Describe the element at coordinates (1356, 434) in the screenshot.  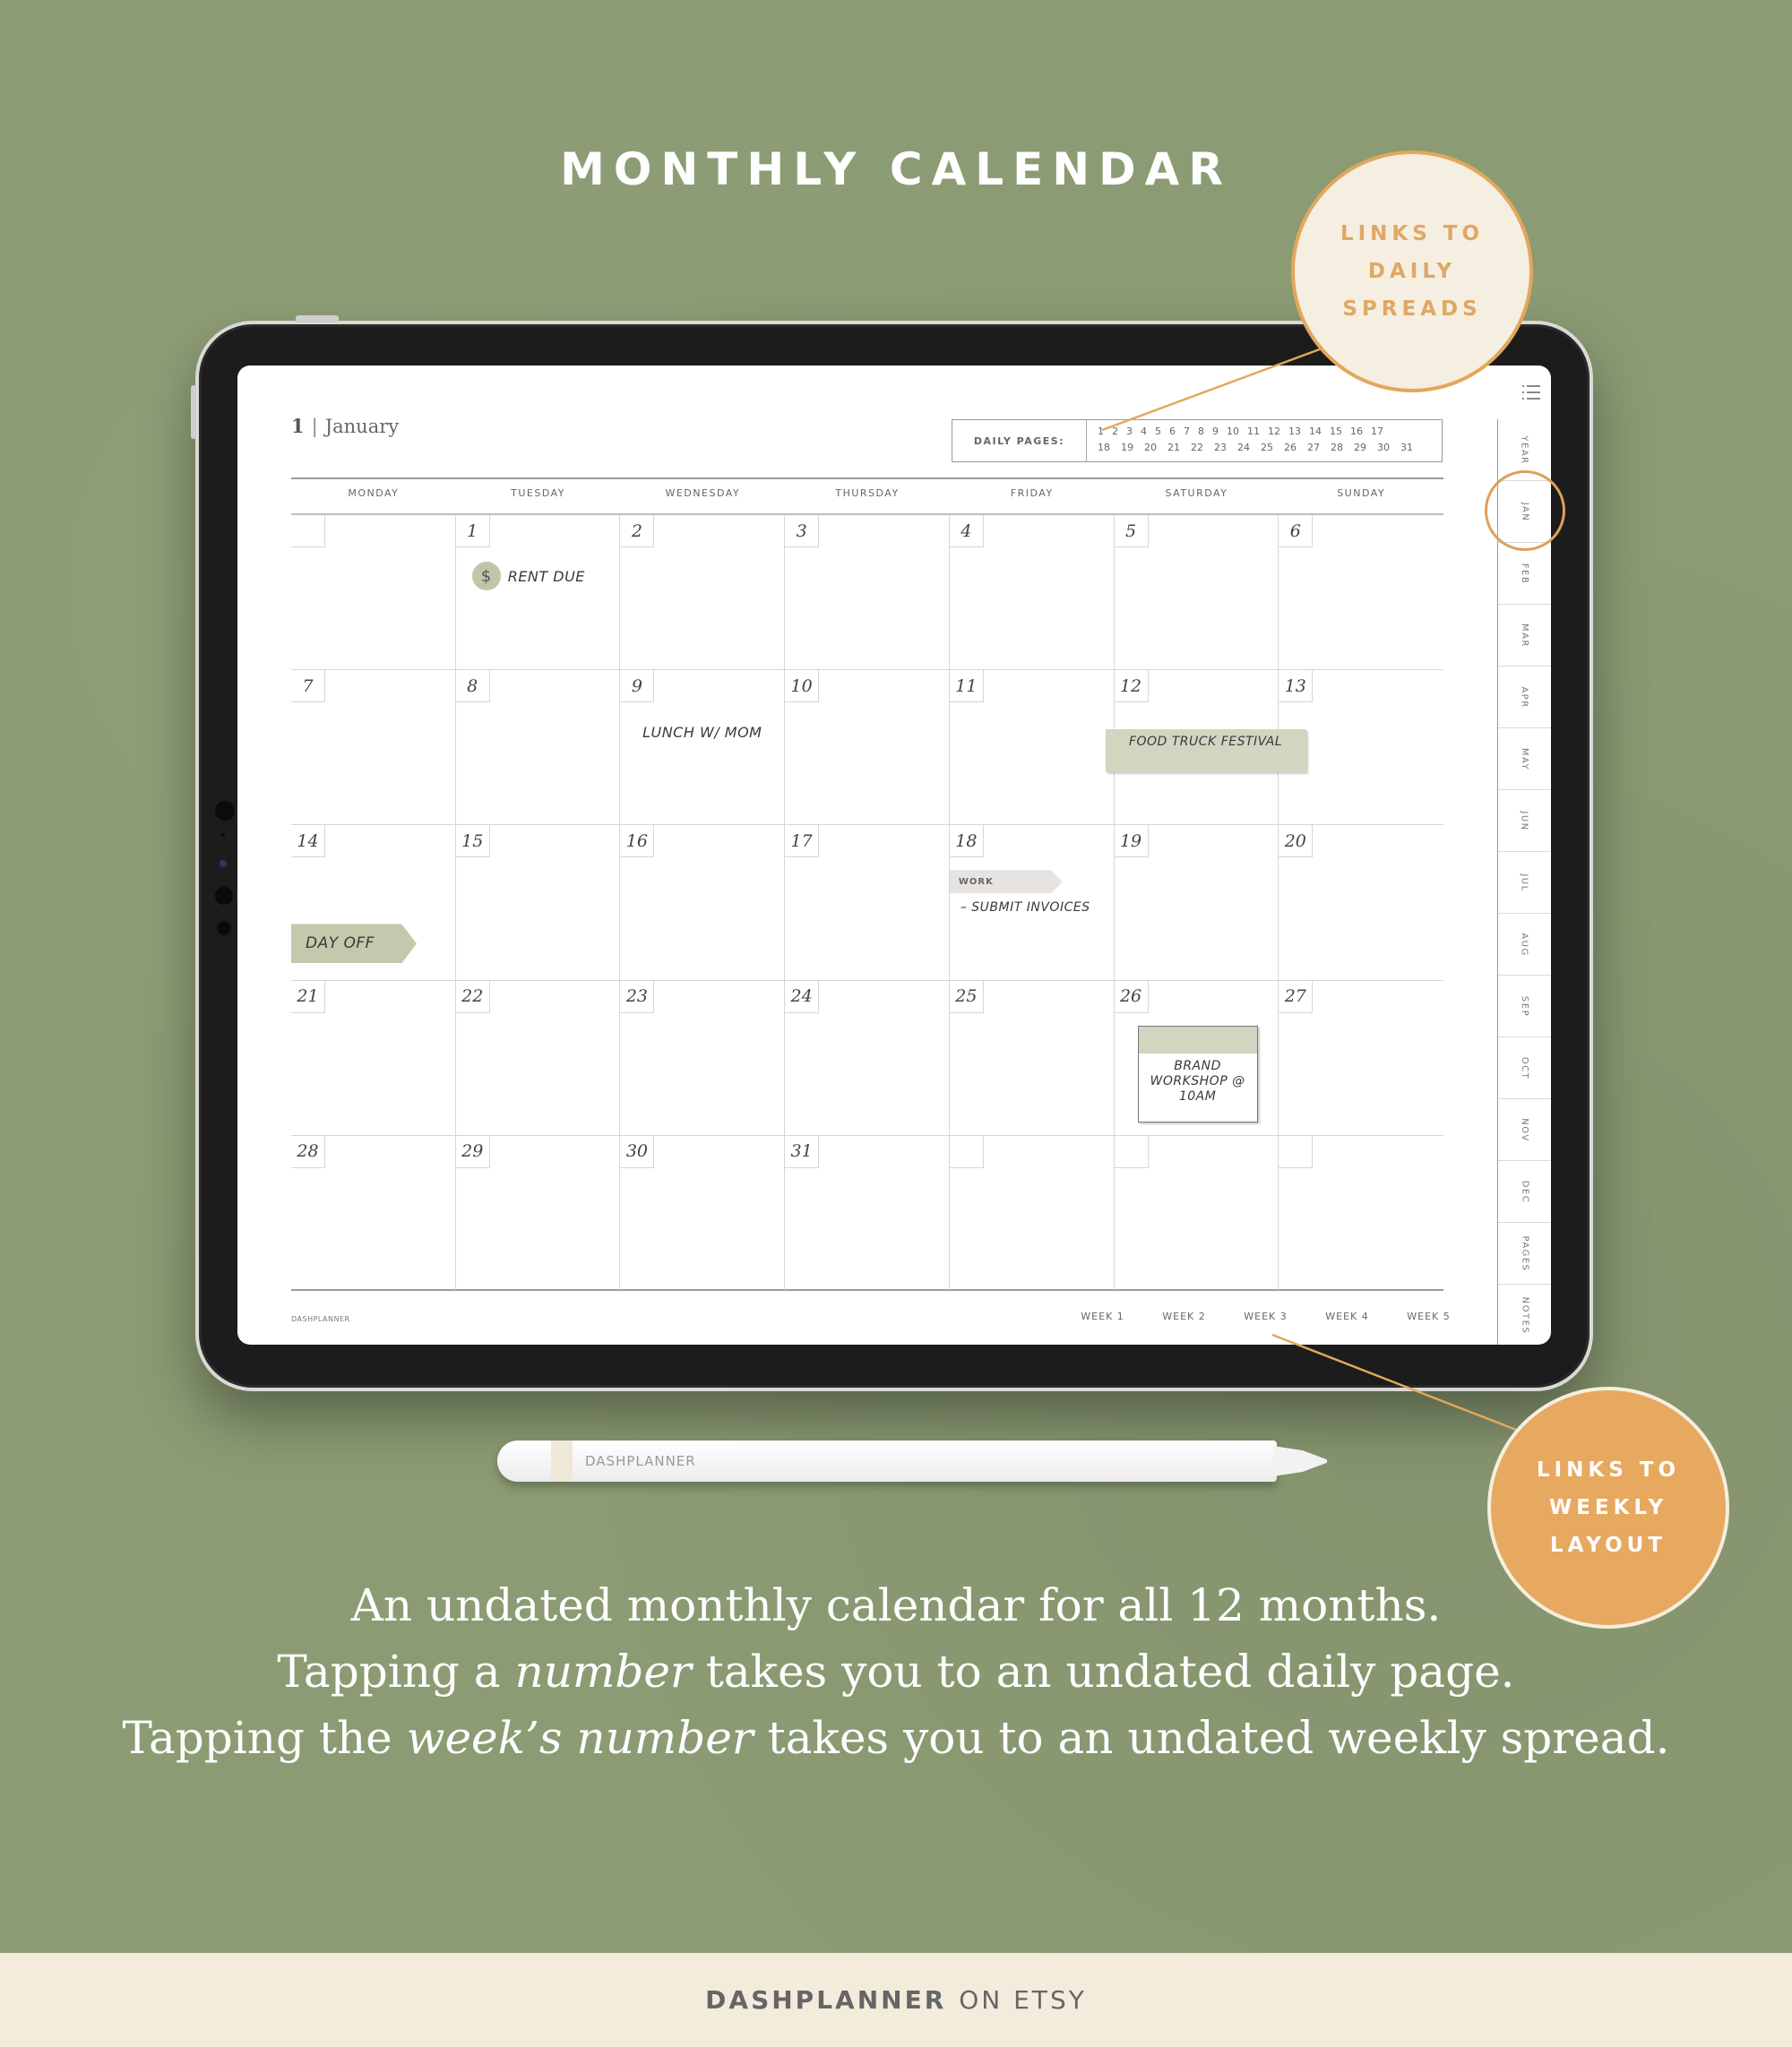
I see `daily-page-link-16: 16` at that location.